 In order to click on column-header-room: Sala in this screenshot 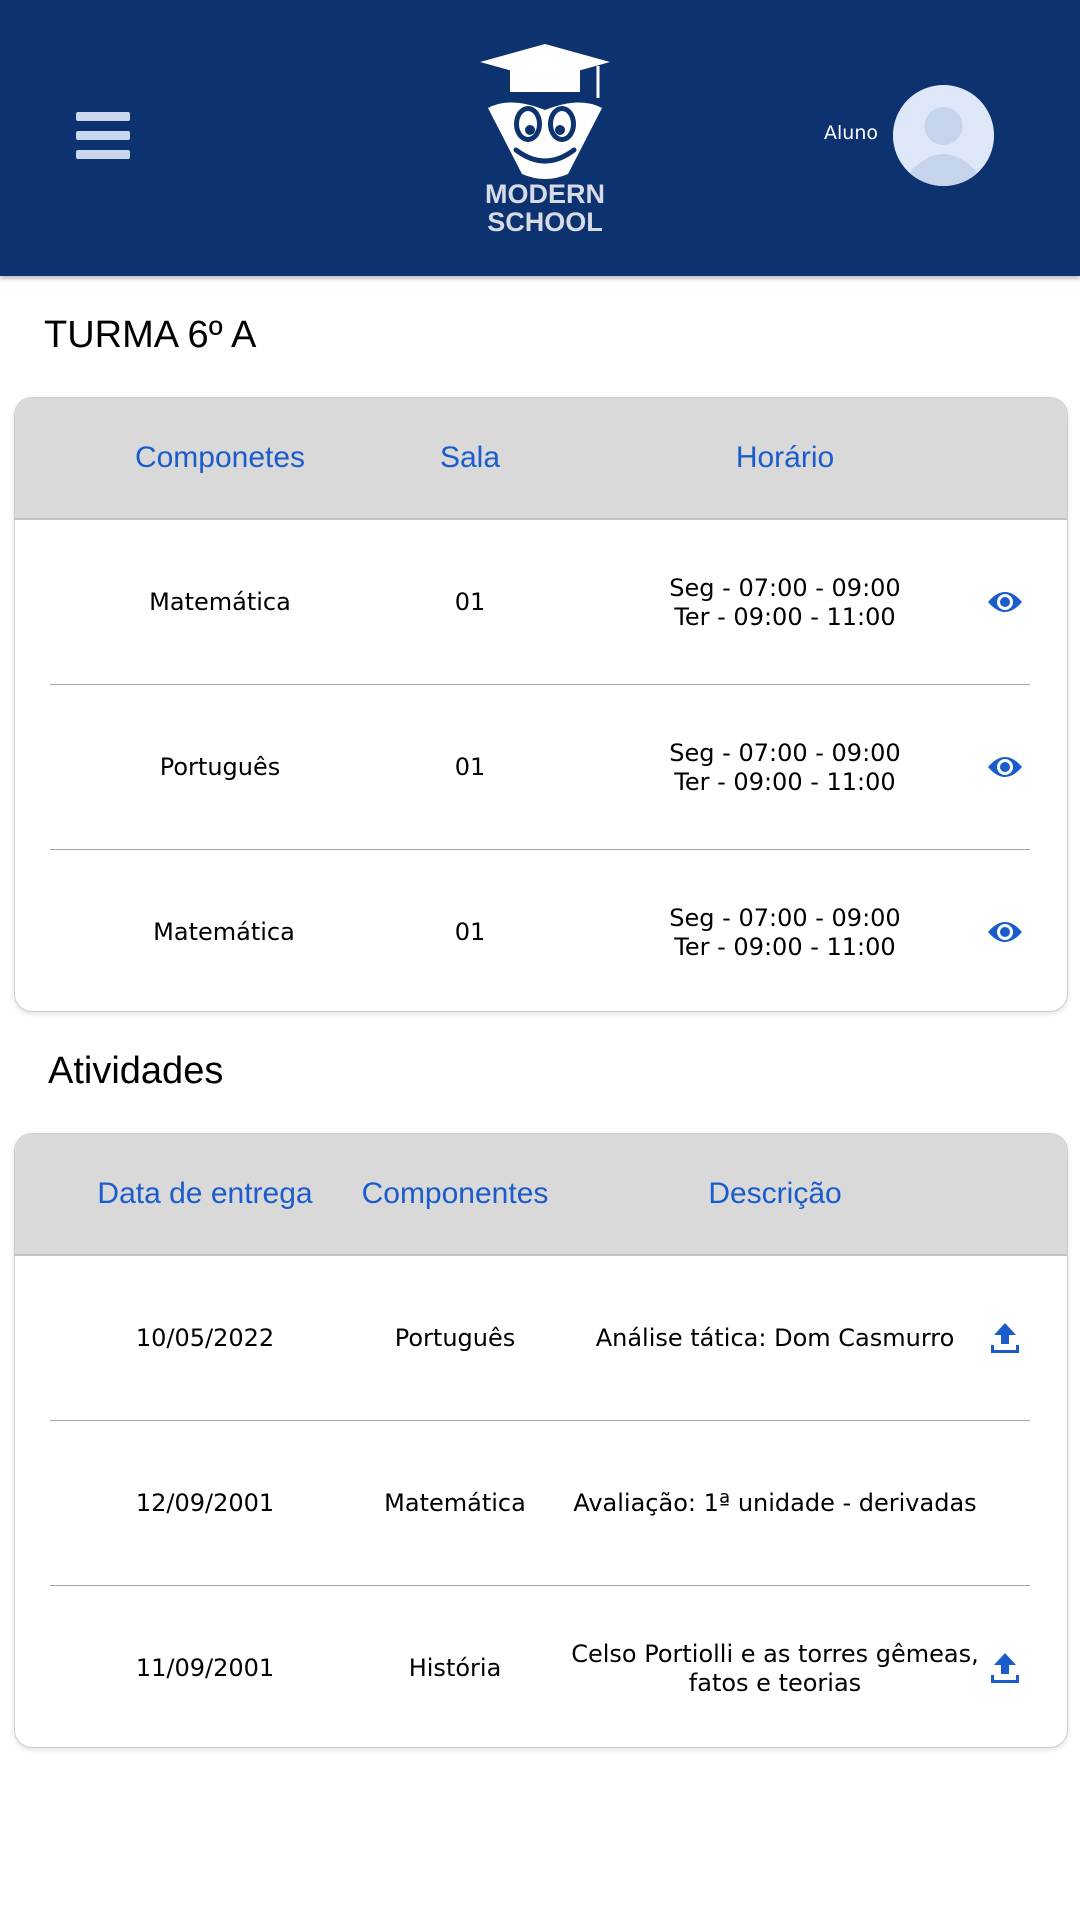, I will do `click(470, 457)`.